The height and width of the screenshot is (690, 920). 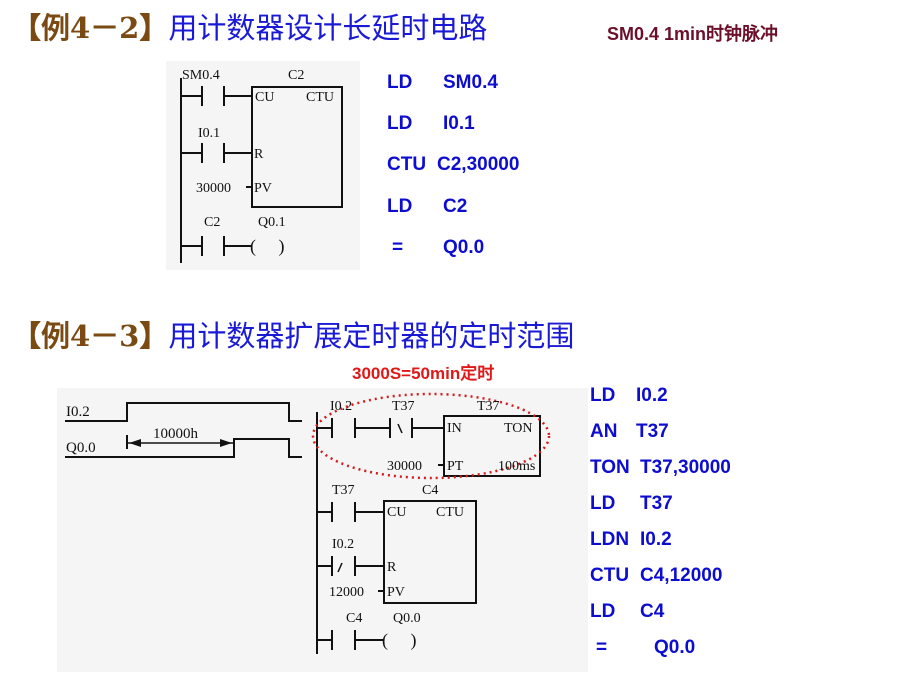 What do you see at coordinates (627, 611) in the screenshot?
I see `instruction-line: LD C4` at bounding box center [627, 611].